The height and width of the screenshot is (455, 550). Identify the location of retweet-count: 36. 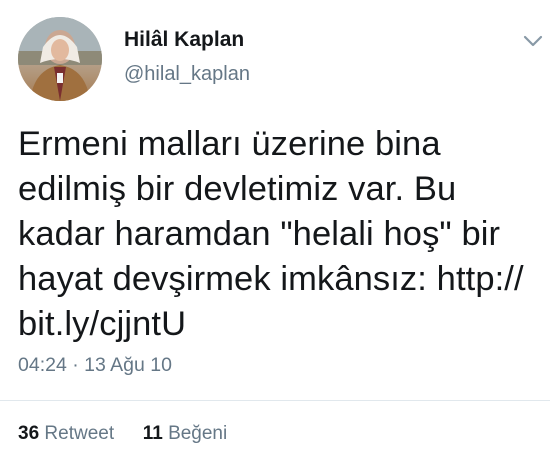
(29, 433).